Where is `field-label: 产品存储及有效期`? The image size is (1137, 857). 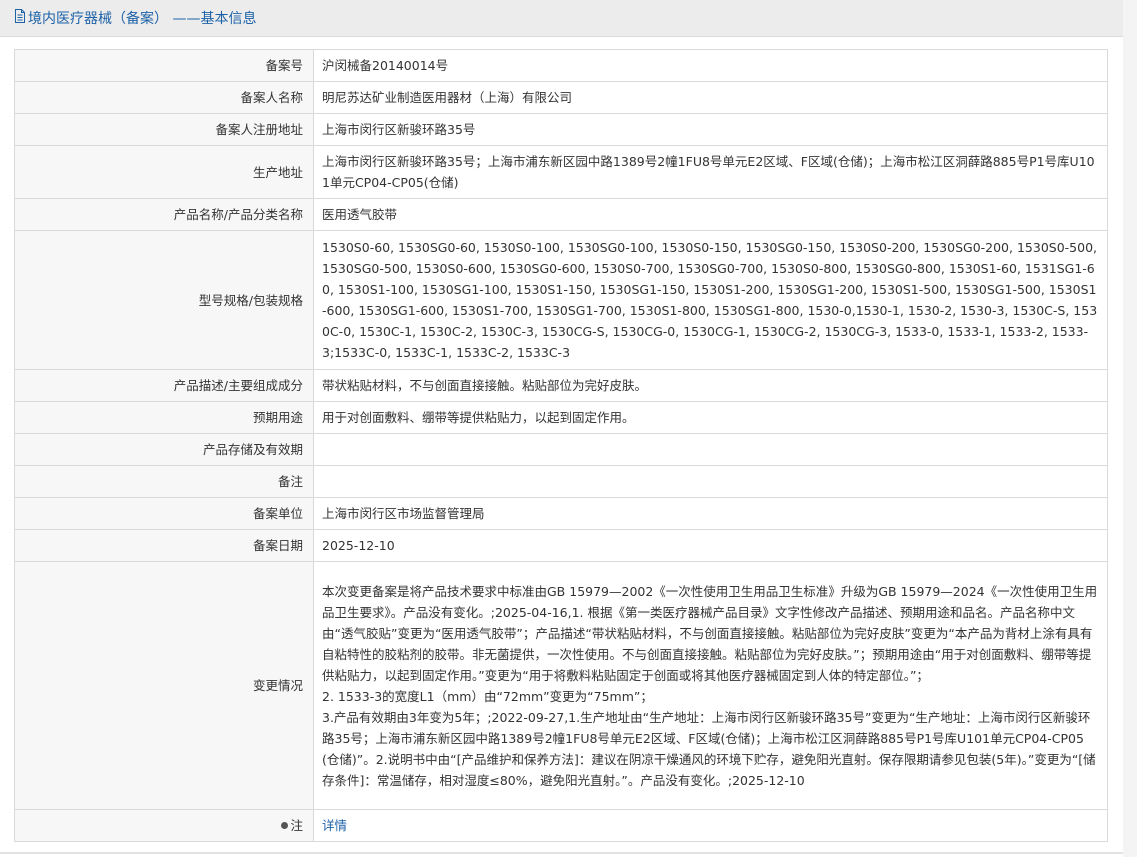 field-label: 产品存储及有效期 is located at coordinates (164, 449).